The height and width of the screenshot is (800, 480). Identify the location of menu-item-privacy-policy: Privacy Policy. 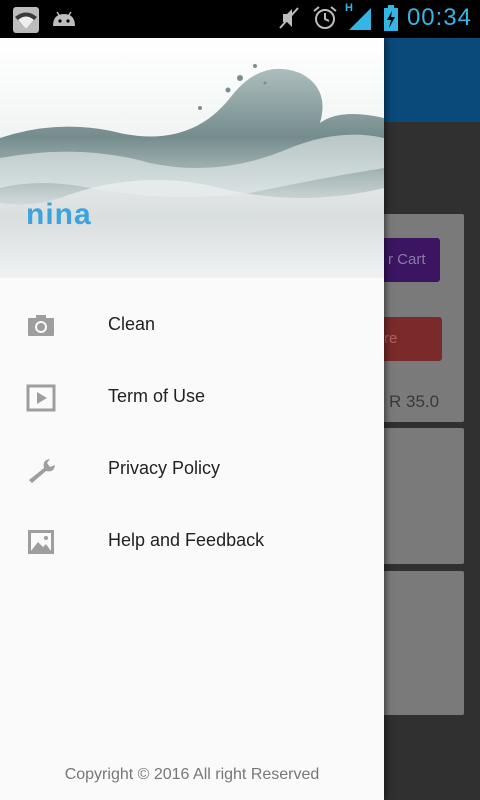
(192, 470).